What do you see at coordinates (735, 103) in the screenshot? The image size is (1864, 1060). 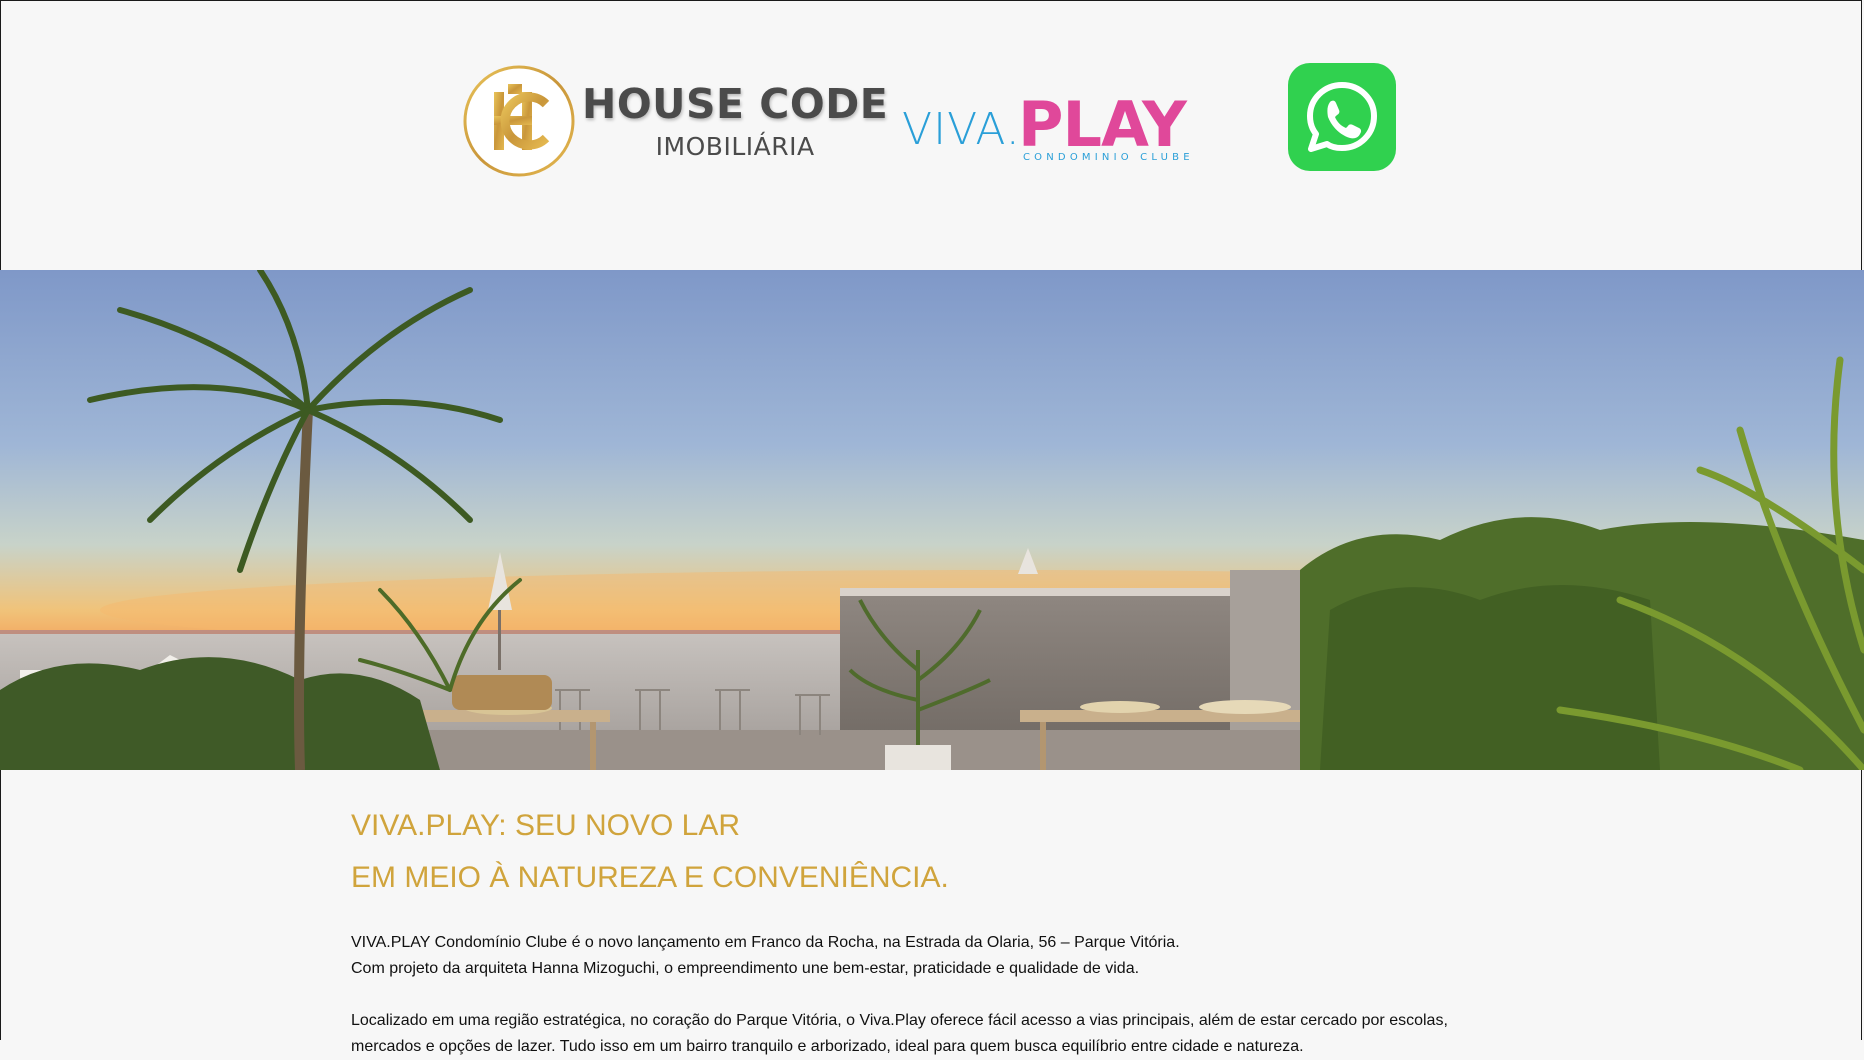 I see `house-code-title: HOUSE CODE` at bounding box center [735, 103].